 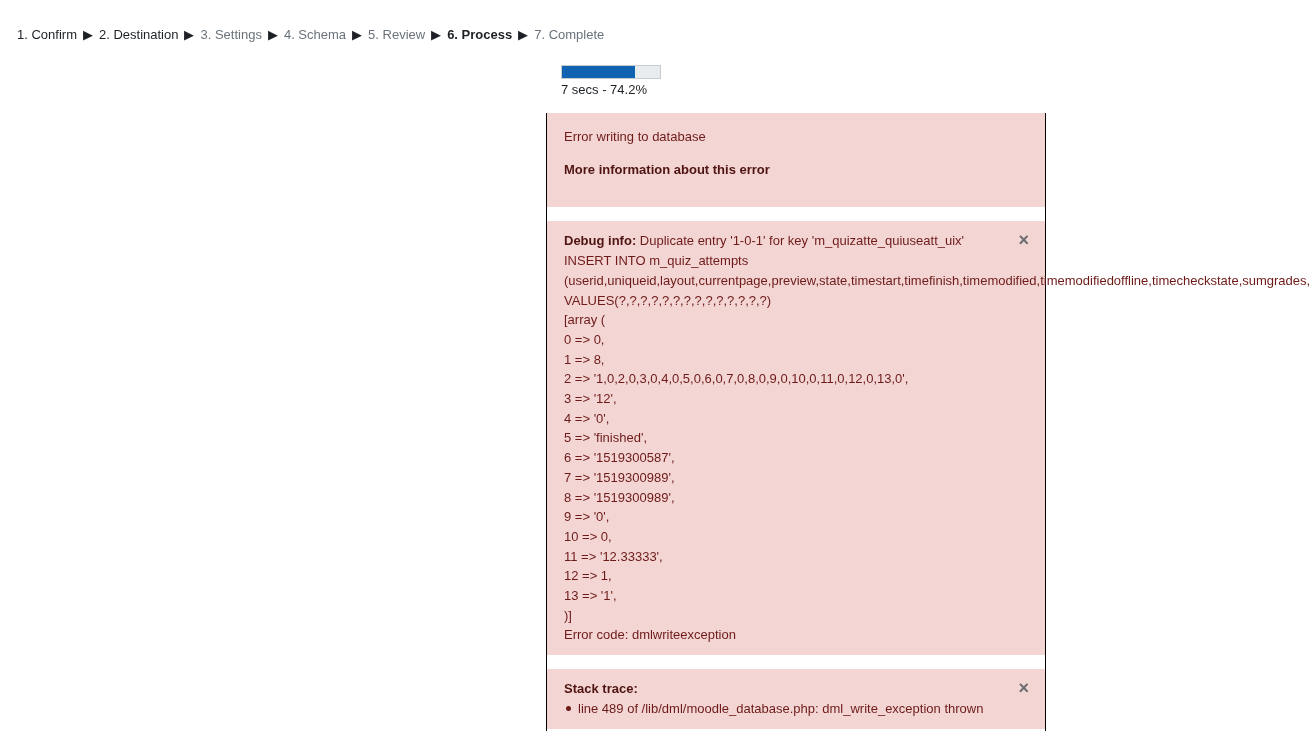 I want to click on debug-line: 6 => '1519300587',, so click(x=619, y=458).